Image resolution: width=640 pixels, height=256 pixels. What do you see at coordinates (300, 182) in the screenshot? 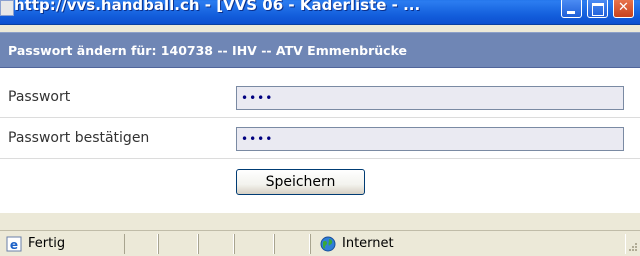
I see `save-button: Speichern` at bounding box center [300, 182].